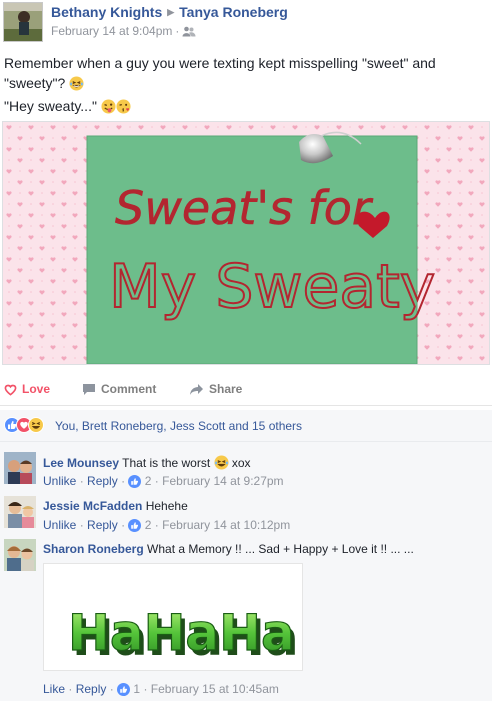 This screenshot has width=492, height=701. I want to click on post-text-line-2-row: "sweety"?, so click(246, 84).